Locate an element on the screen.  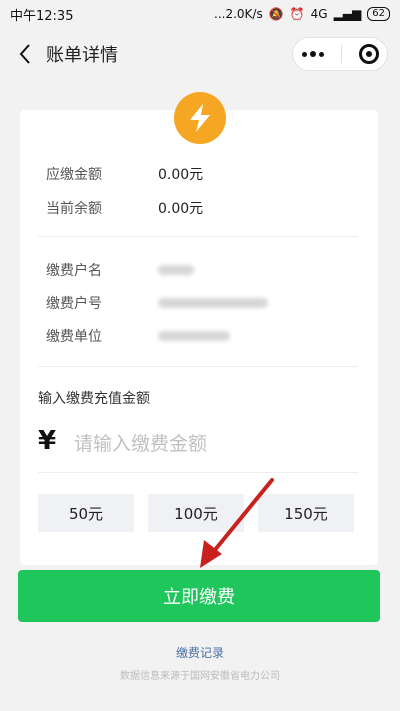
signal-icon: ▂▄▆ is located at coordinates (347, 14).